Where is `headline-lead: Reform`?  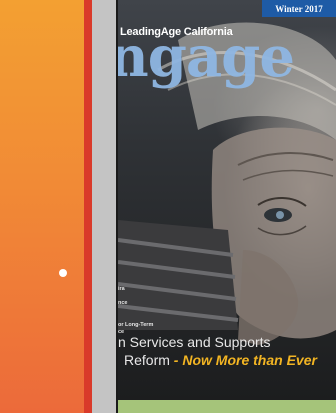
headline-lead: Reform is located at coordinates (147, 360).